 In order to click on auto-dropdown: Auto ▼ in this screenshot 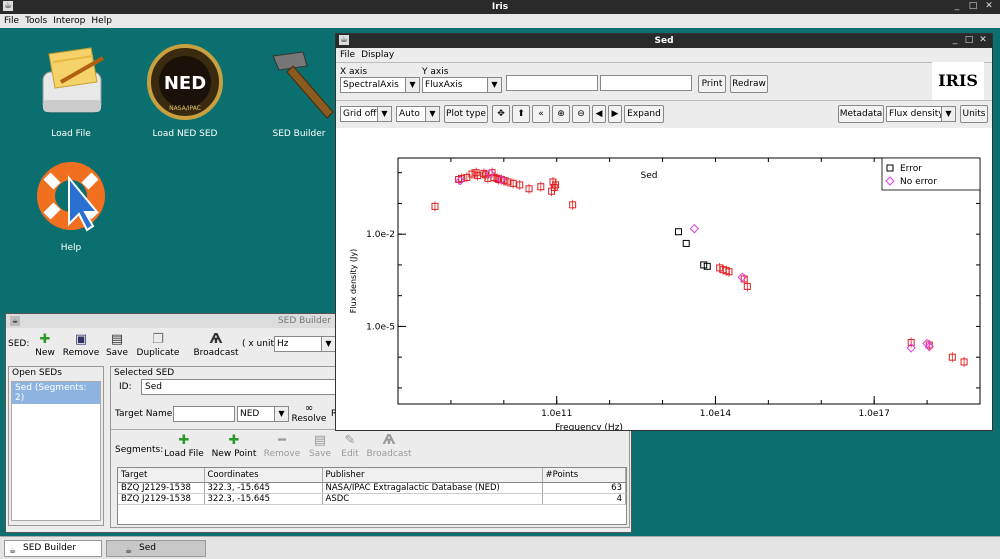, I will do `click(418, 114)`.